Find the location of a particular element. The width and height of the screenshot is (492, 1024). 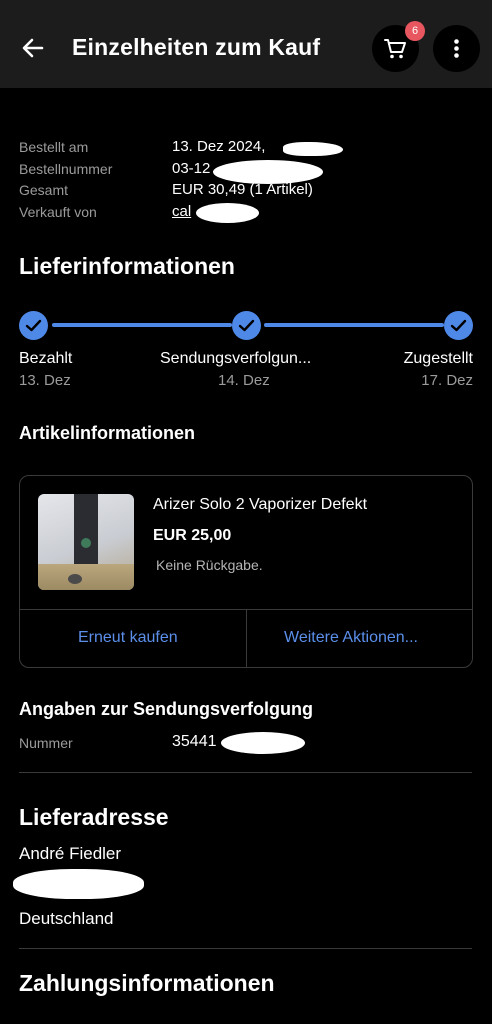

item-price: EUR 25,00 is located at coordinates (192, 535).